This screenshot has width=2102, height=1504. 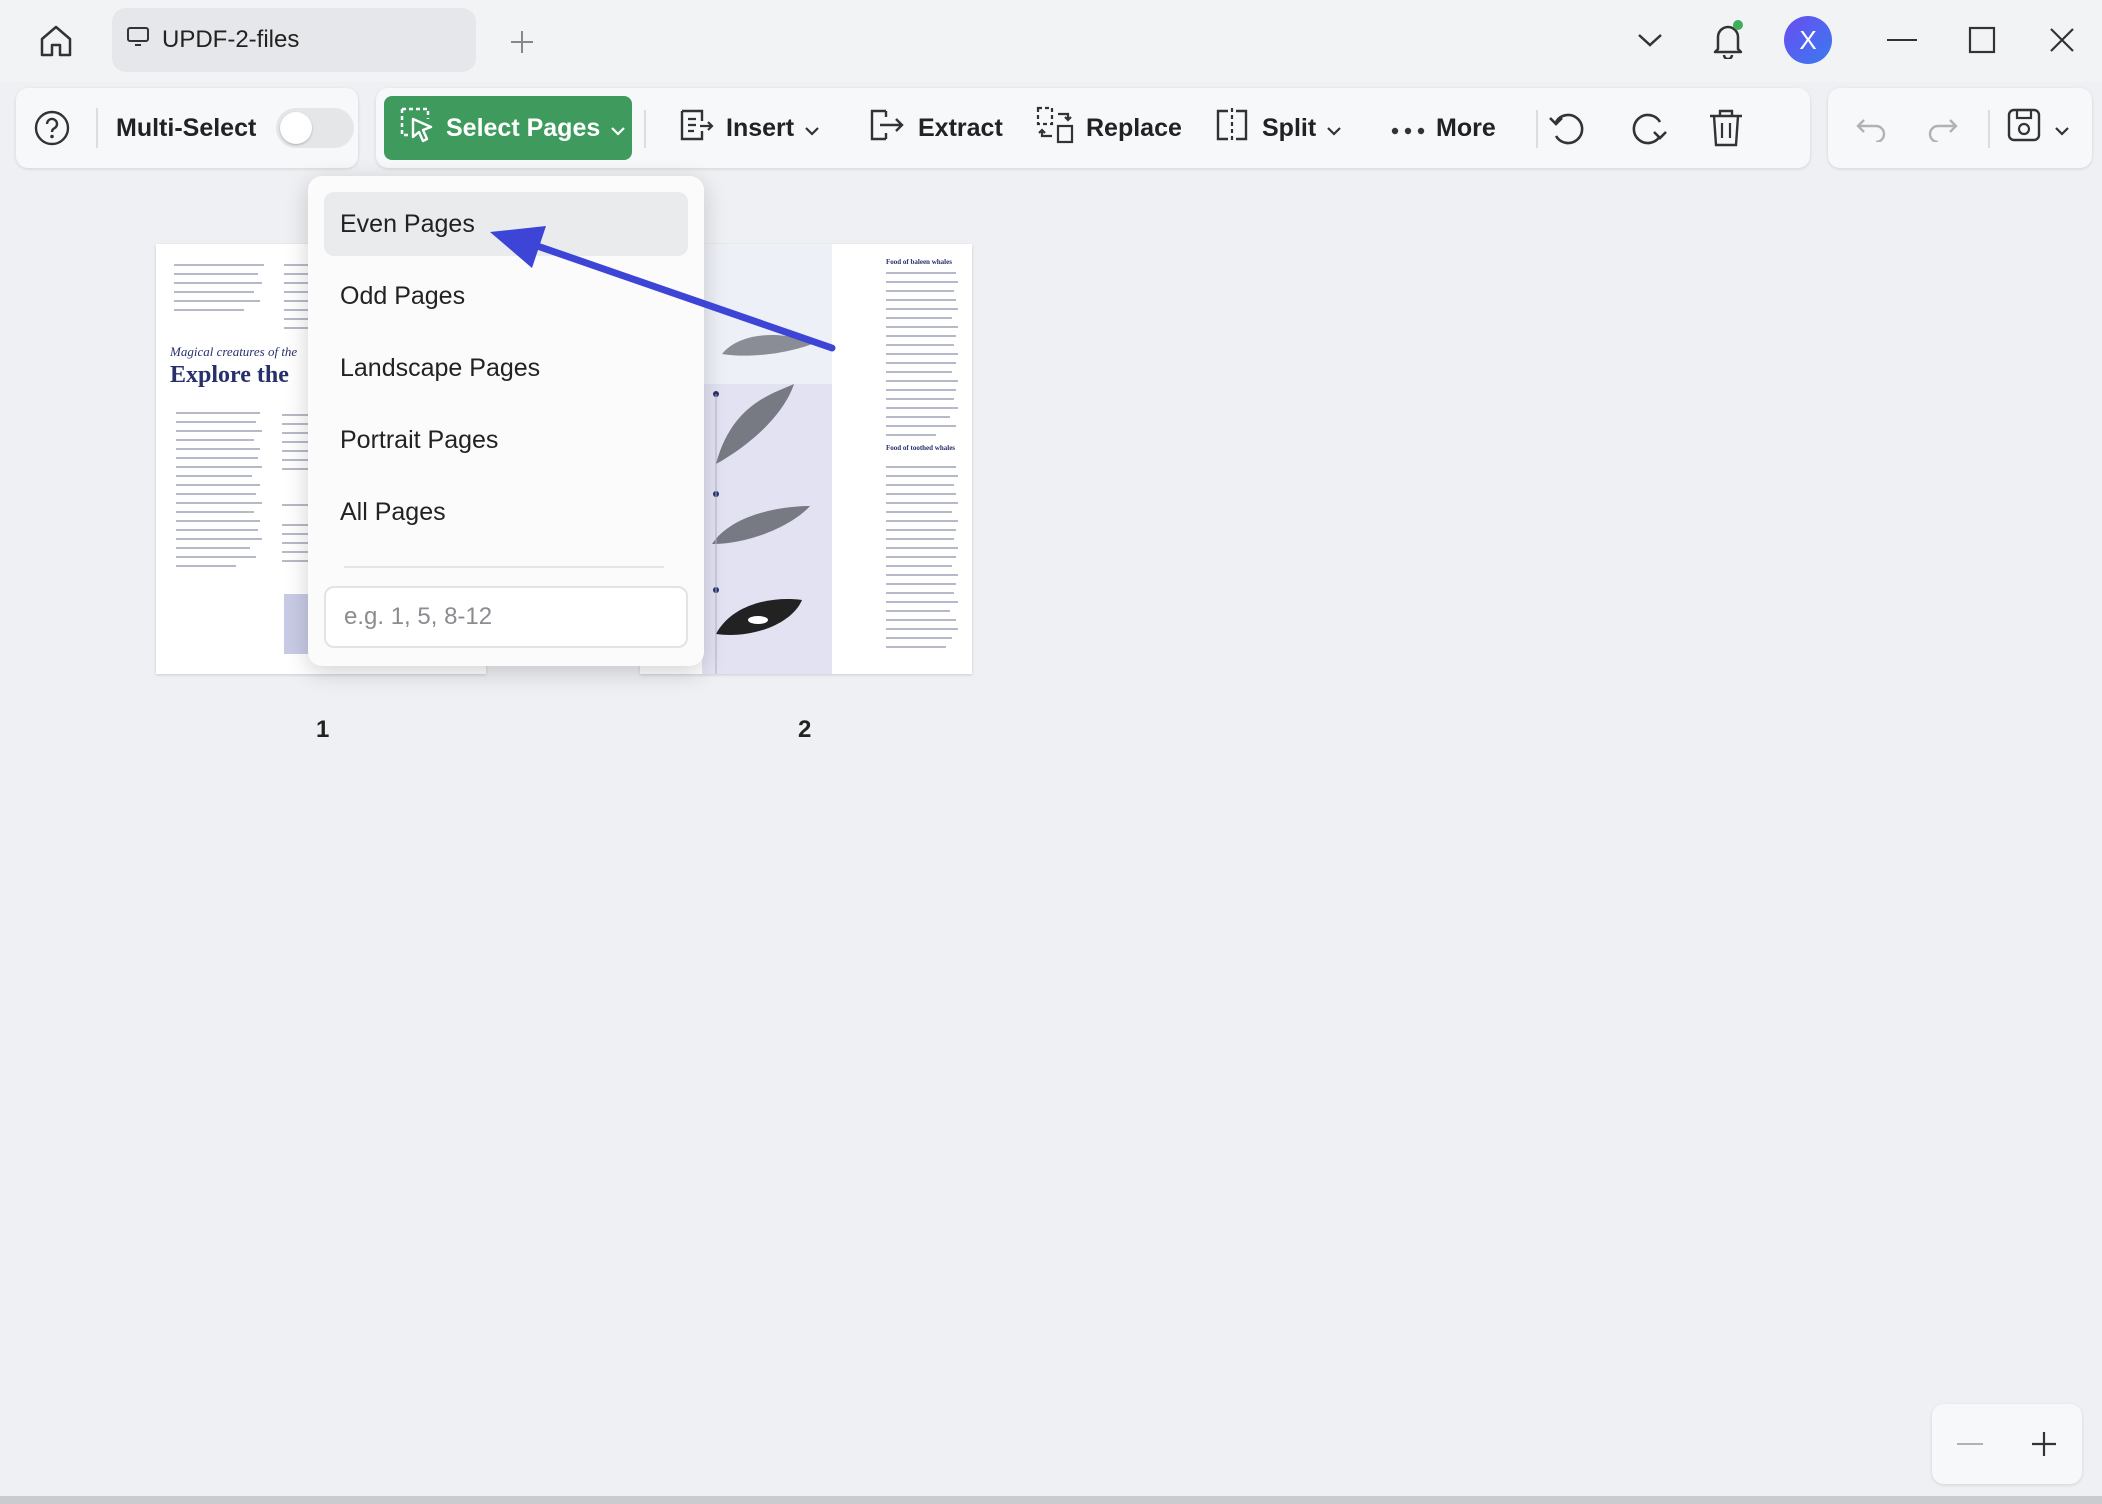 I want to click on split-button: Split, so click(x=1277, y=128).